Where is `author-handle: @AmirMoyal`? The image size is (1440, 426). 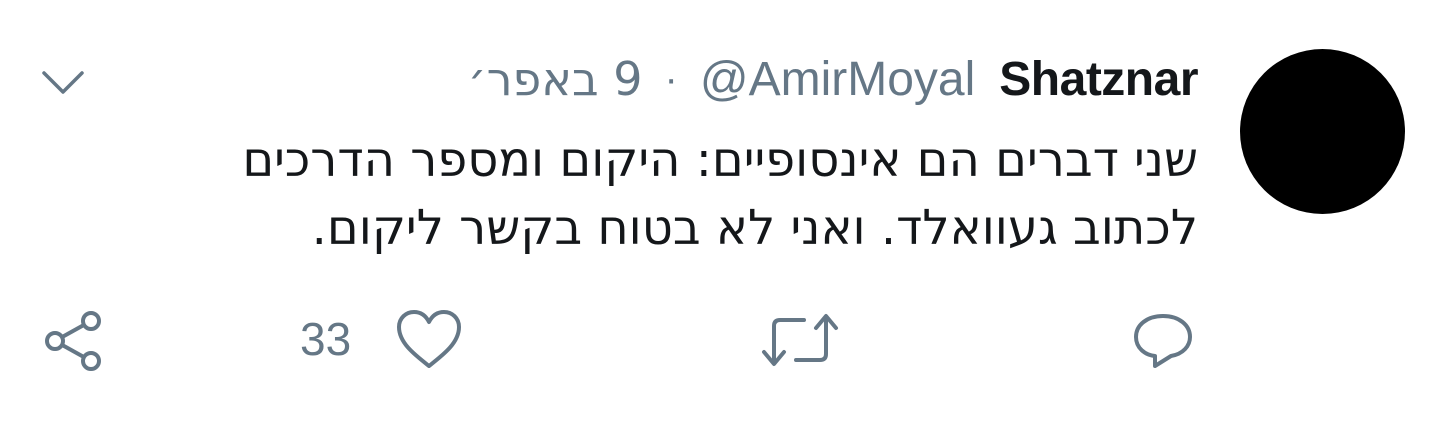
author-handle: @AmirMoyal is located at coordinates (837, 79).